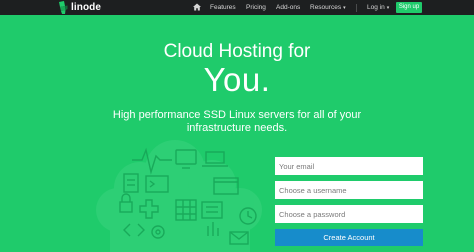 The image size is (474, 252). Describe the element at coordinates (349, 237) in the screenshot. I see `create-account-button: Create Account` at that location.